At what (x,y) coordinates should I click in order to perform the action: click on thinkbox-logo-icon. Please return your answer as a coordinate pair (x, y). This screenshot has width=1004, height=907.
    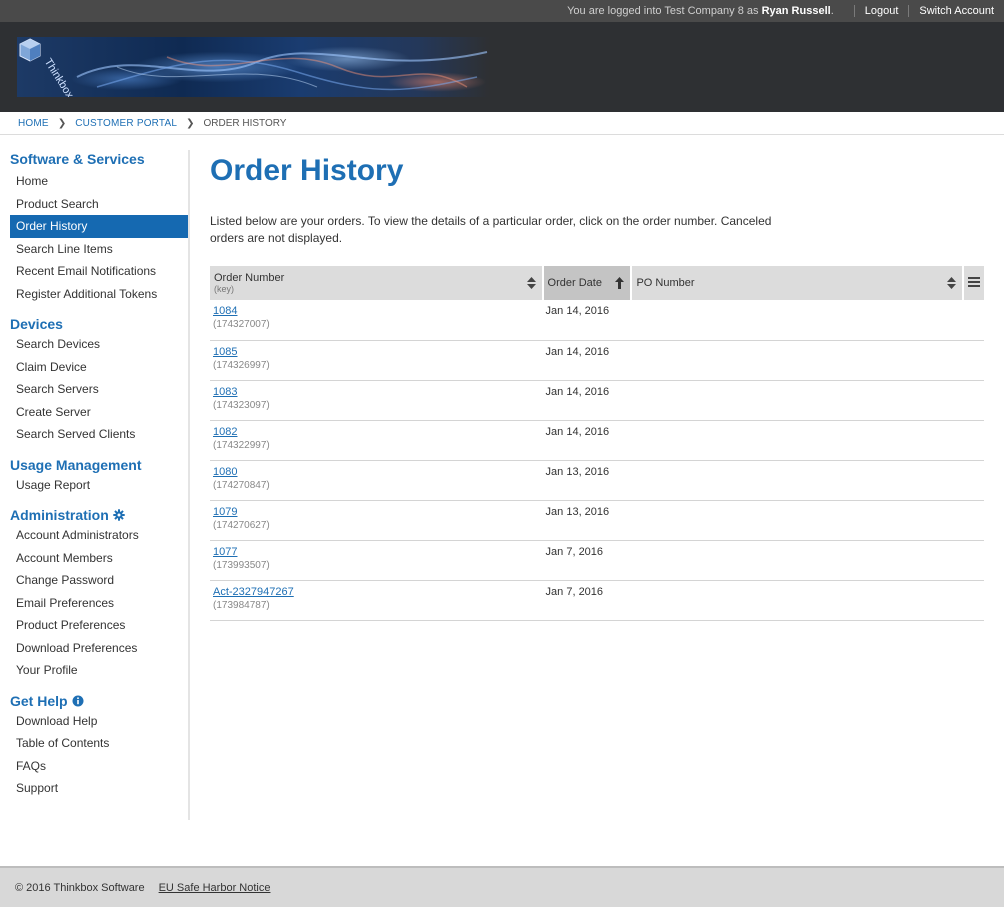
    Looking at the image, I should click on (30, 50).